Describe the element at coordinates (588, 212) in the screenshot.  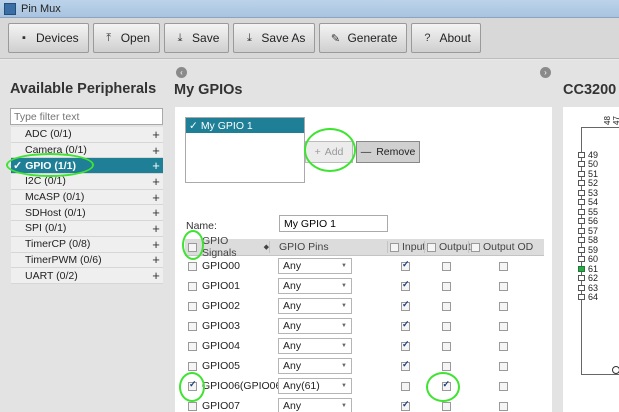
I see `chip-pin: 55` at that location.